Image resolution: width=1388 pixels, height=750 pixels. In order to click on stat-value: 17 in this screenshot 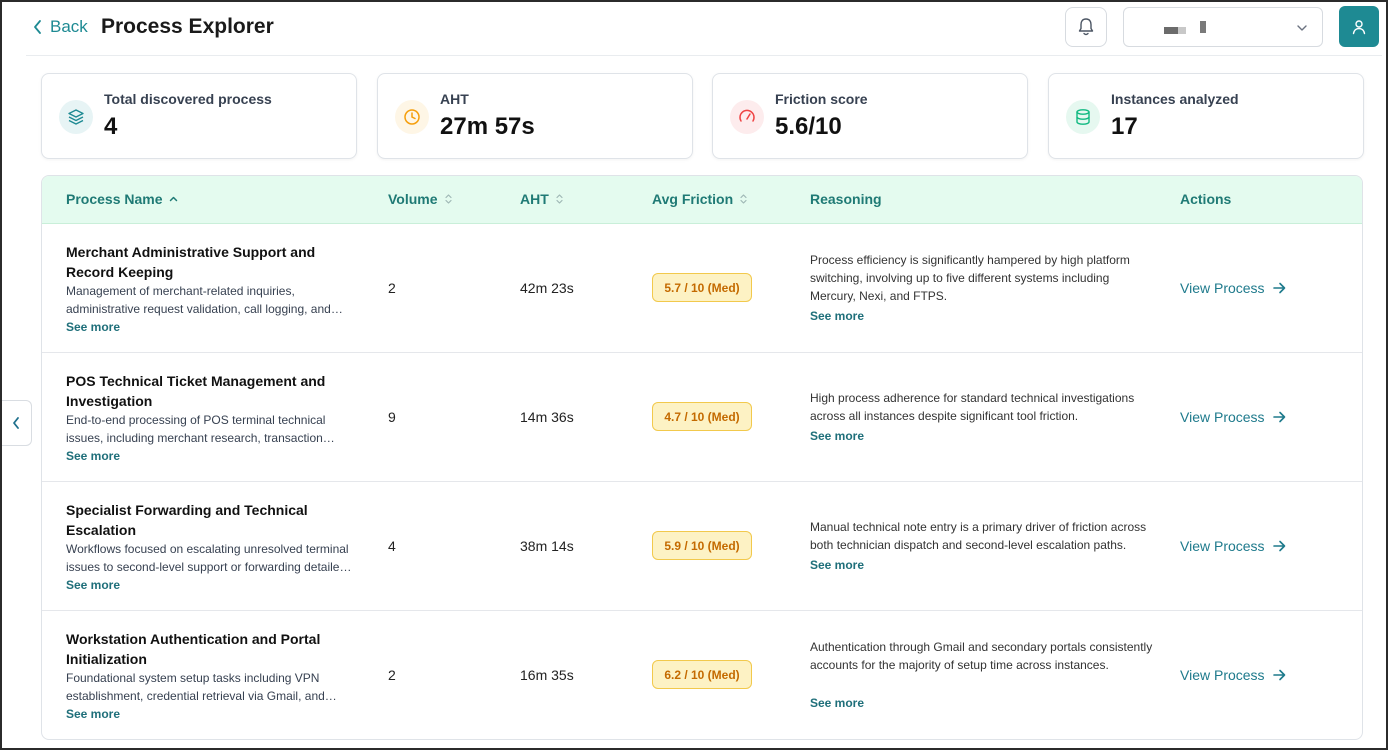, I will do `click(1124, 126)`.